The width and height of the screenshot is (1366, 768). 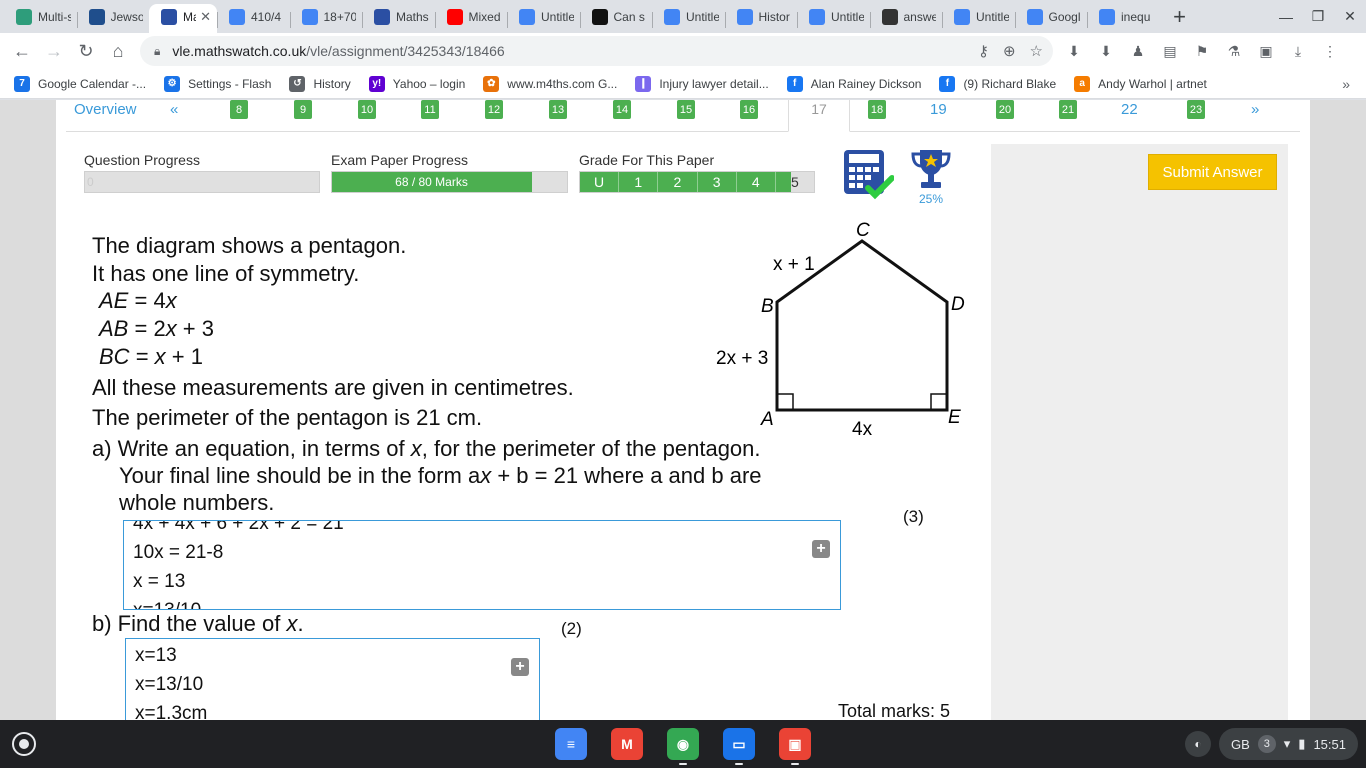 I want to click on bookmark-item: a Andy Warhol | artnet, so click(x=1140, y=83).